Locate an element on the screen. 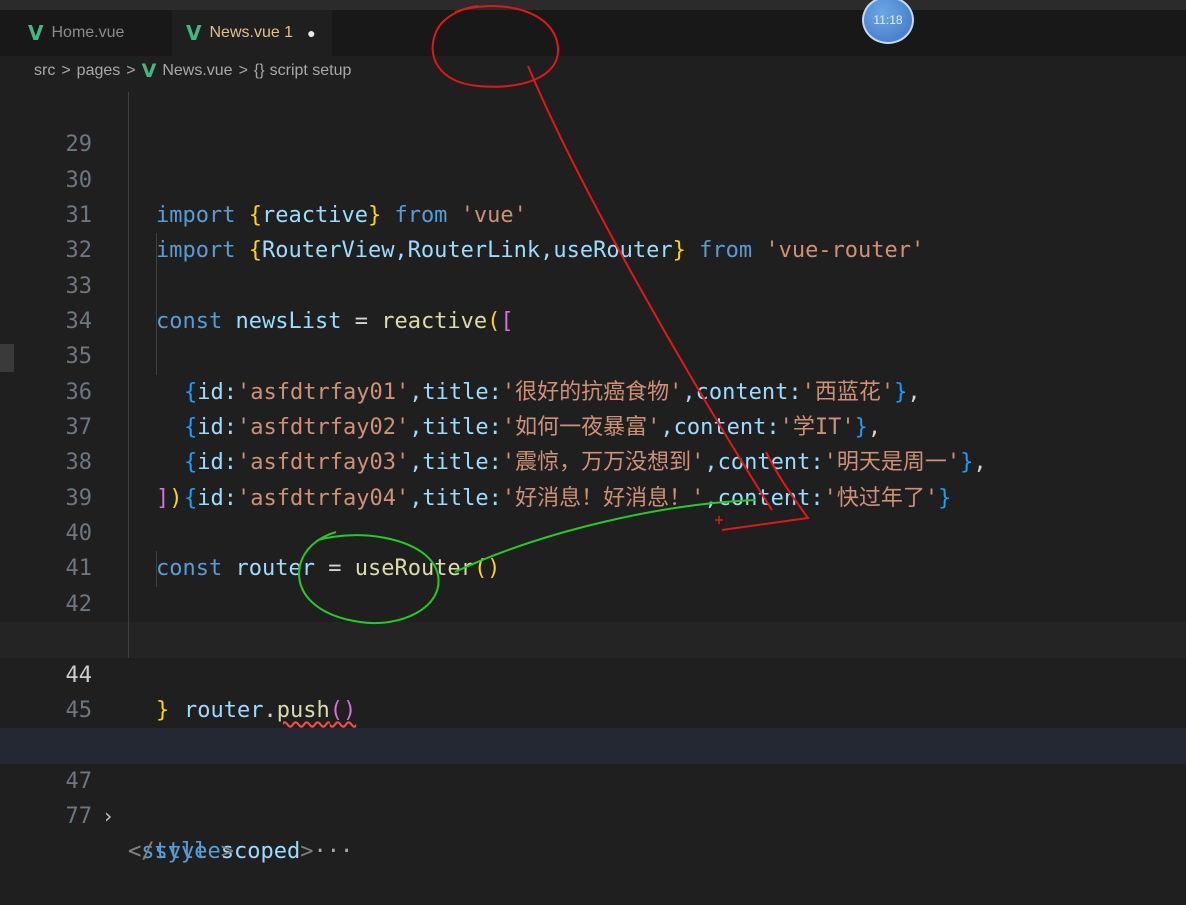  breadcrumb-src: src is located at coordinates (44, 71).